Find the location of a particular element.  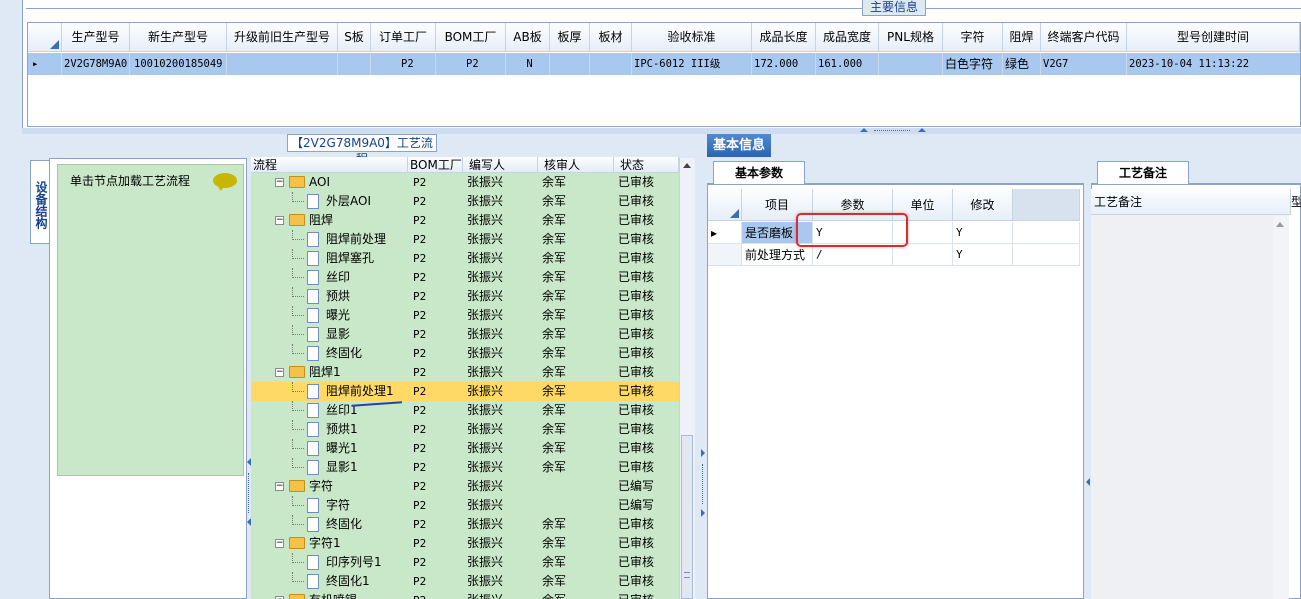

col-created: 型号创建时间 is located at coordinates (1213, 37).